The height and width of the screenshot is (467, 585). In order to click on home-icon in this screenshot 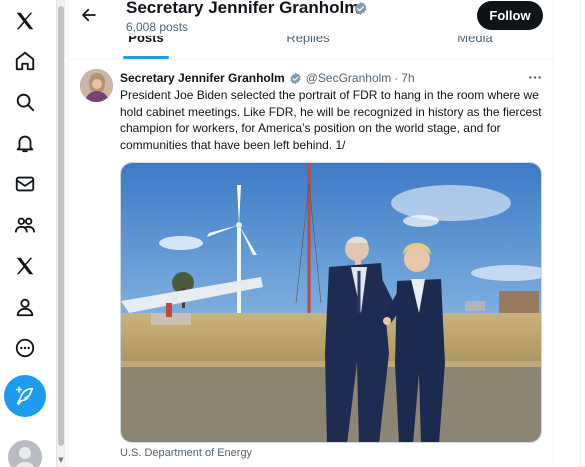, I will do `click(25, 61)`.